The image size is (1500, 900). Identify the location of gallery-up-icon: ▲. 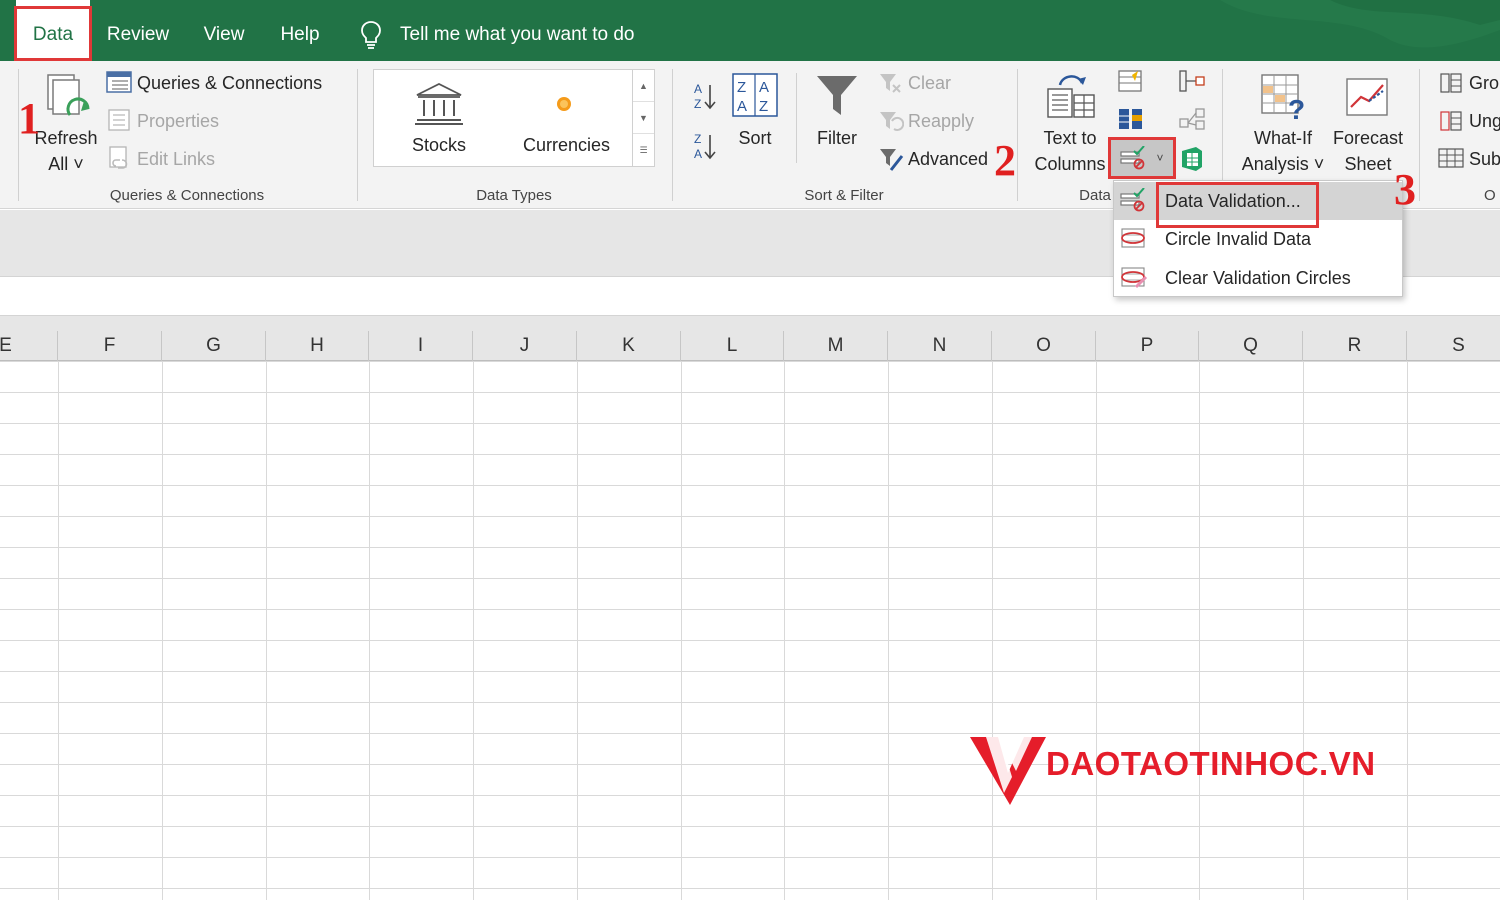
(643, 86).